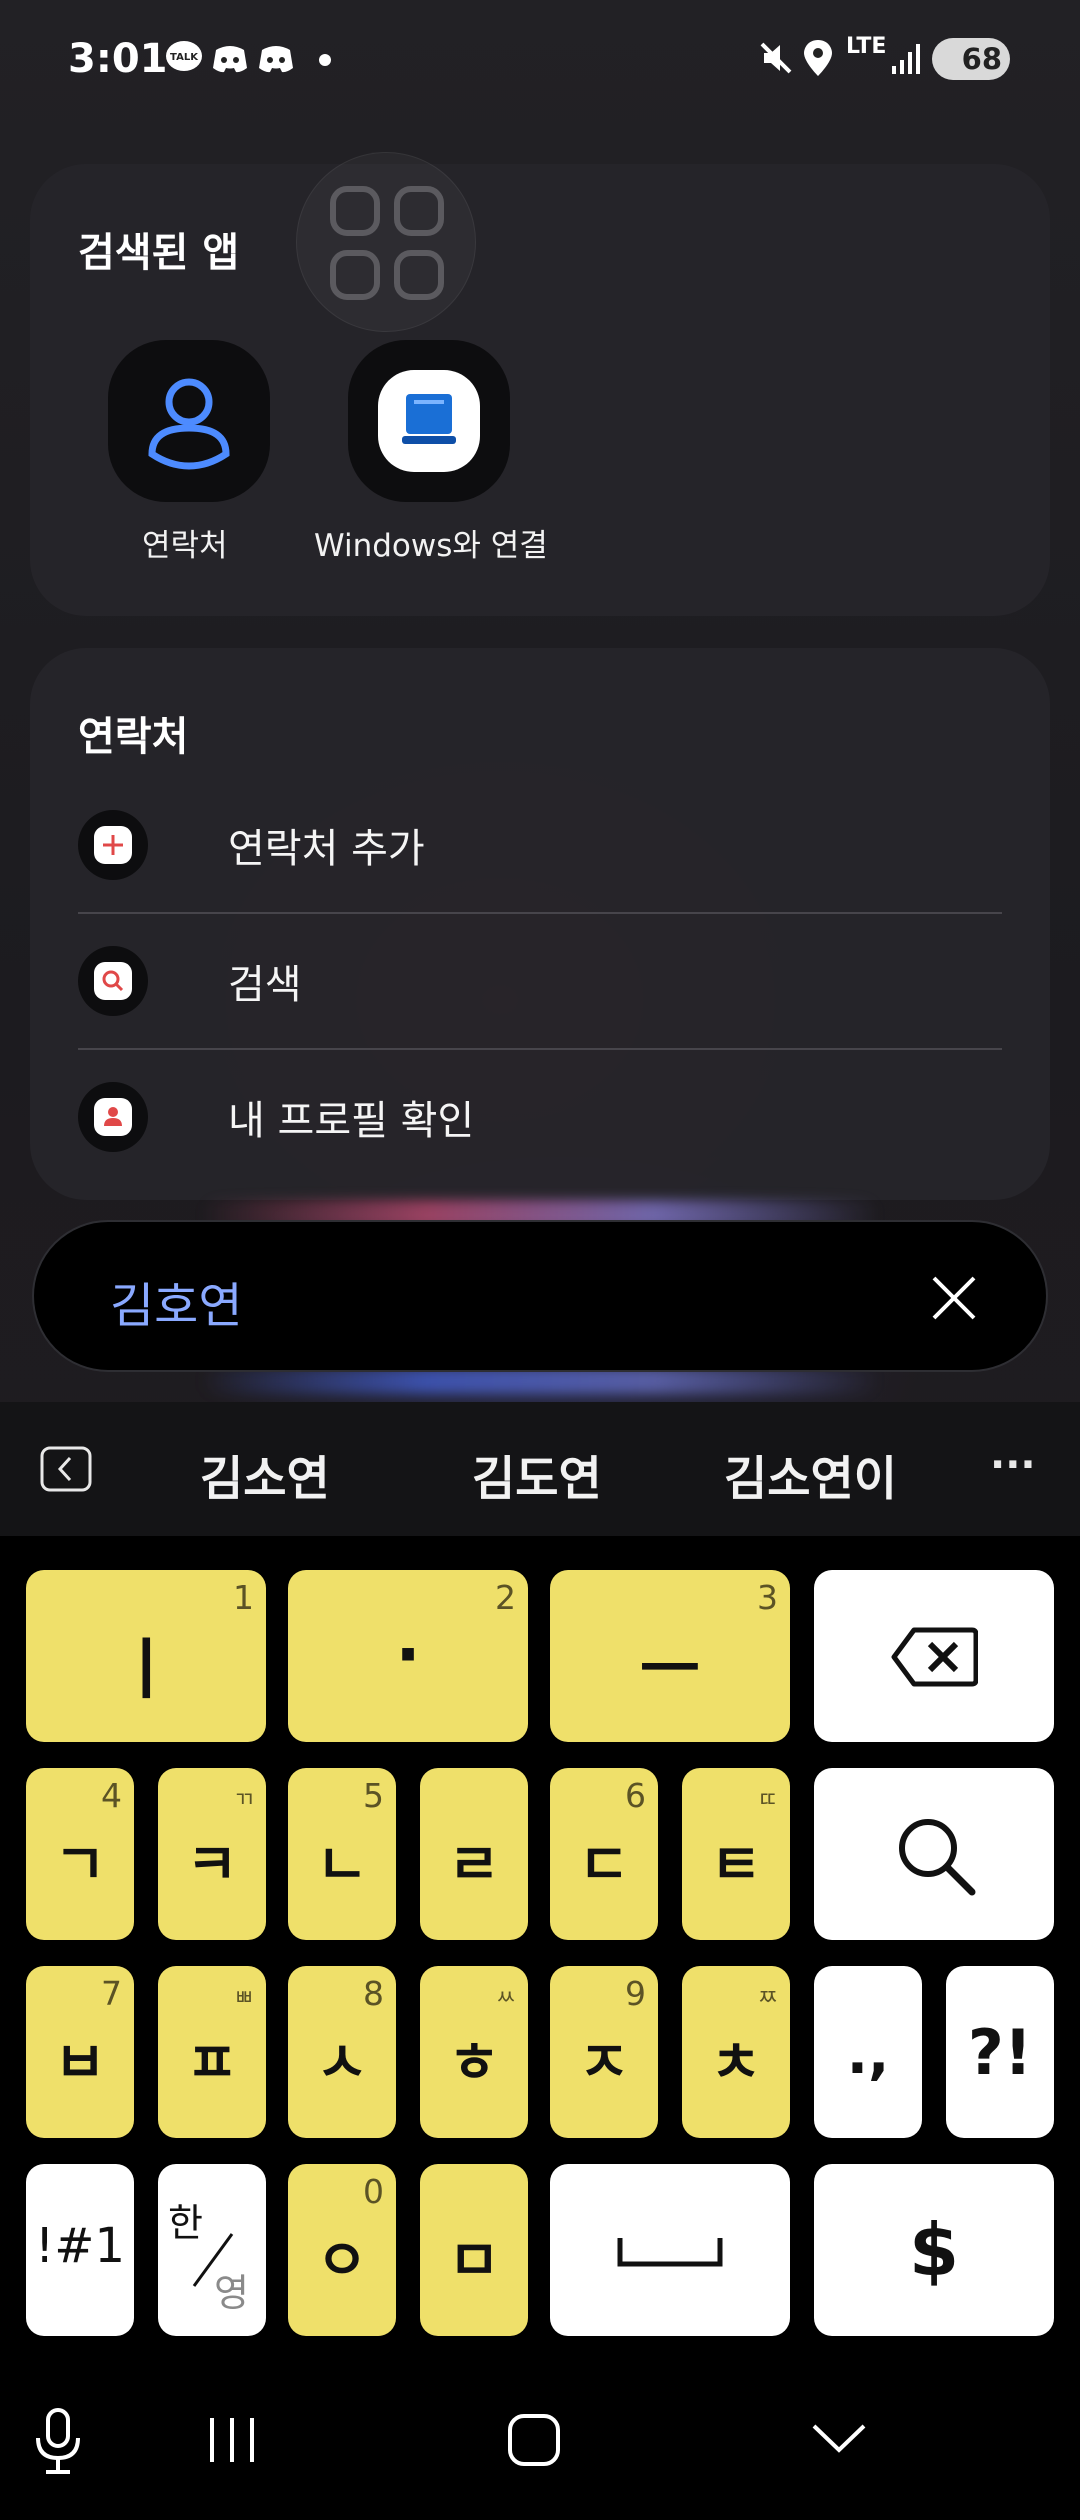  I want to click on key-sub: 2, so click(505, 1597).